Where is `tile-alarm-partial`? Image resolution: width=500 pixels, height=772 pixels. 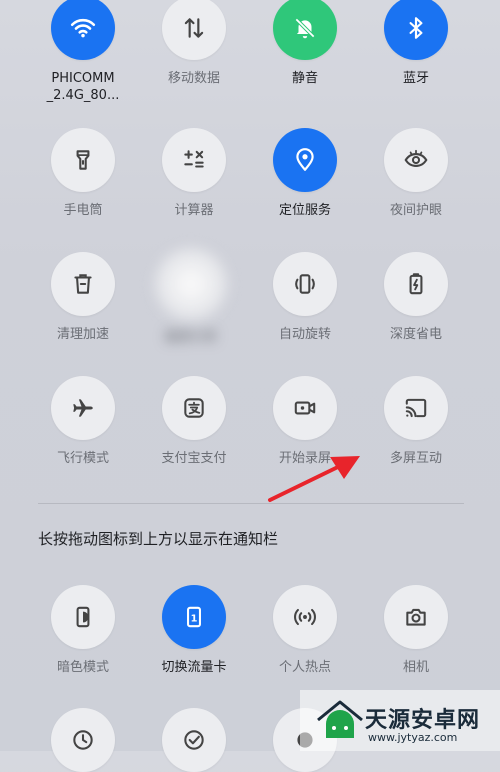
tile-alarm-partial is located at coordinates (83, 740).